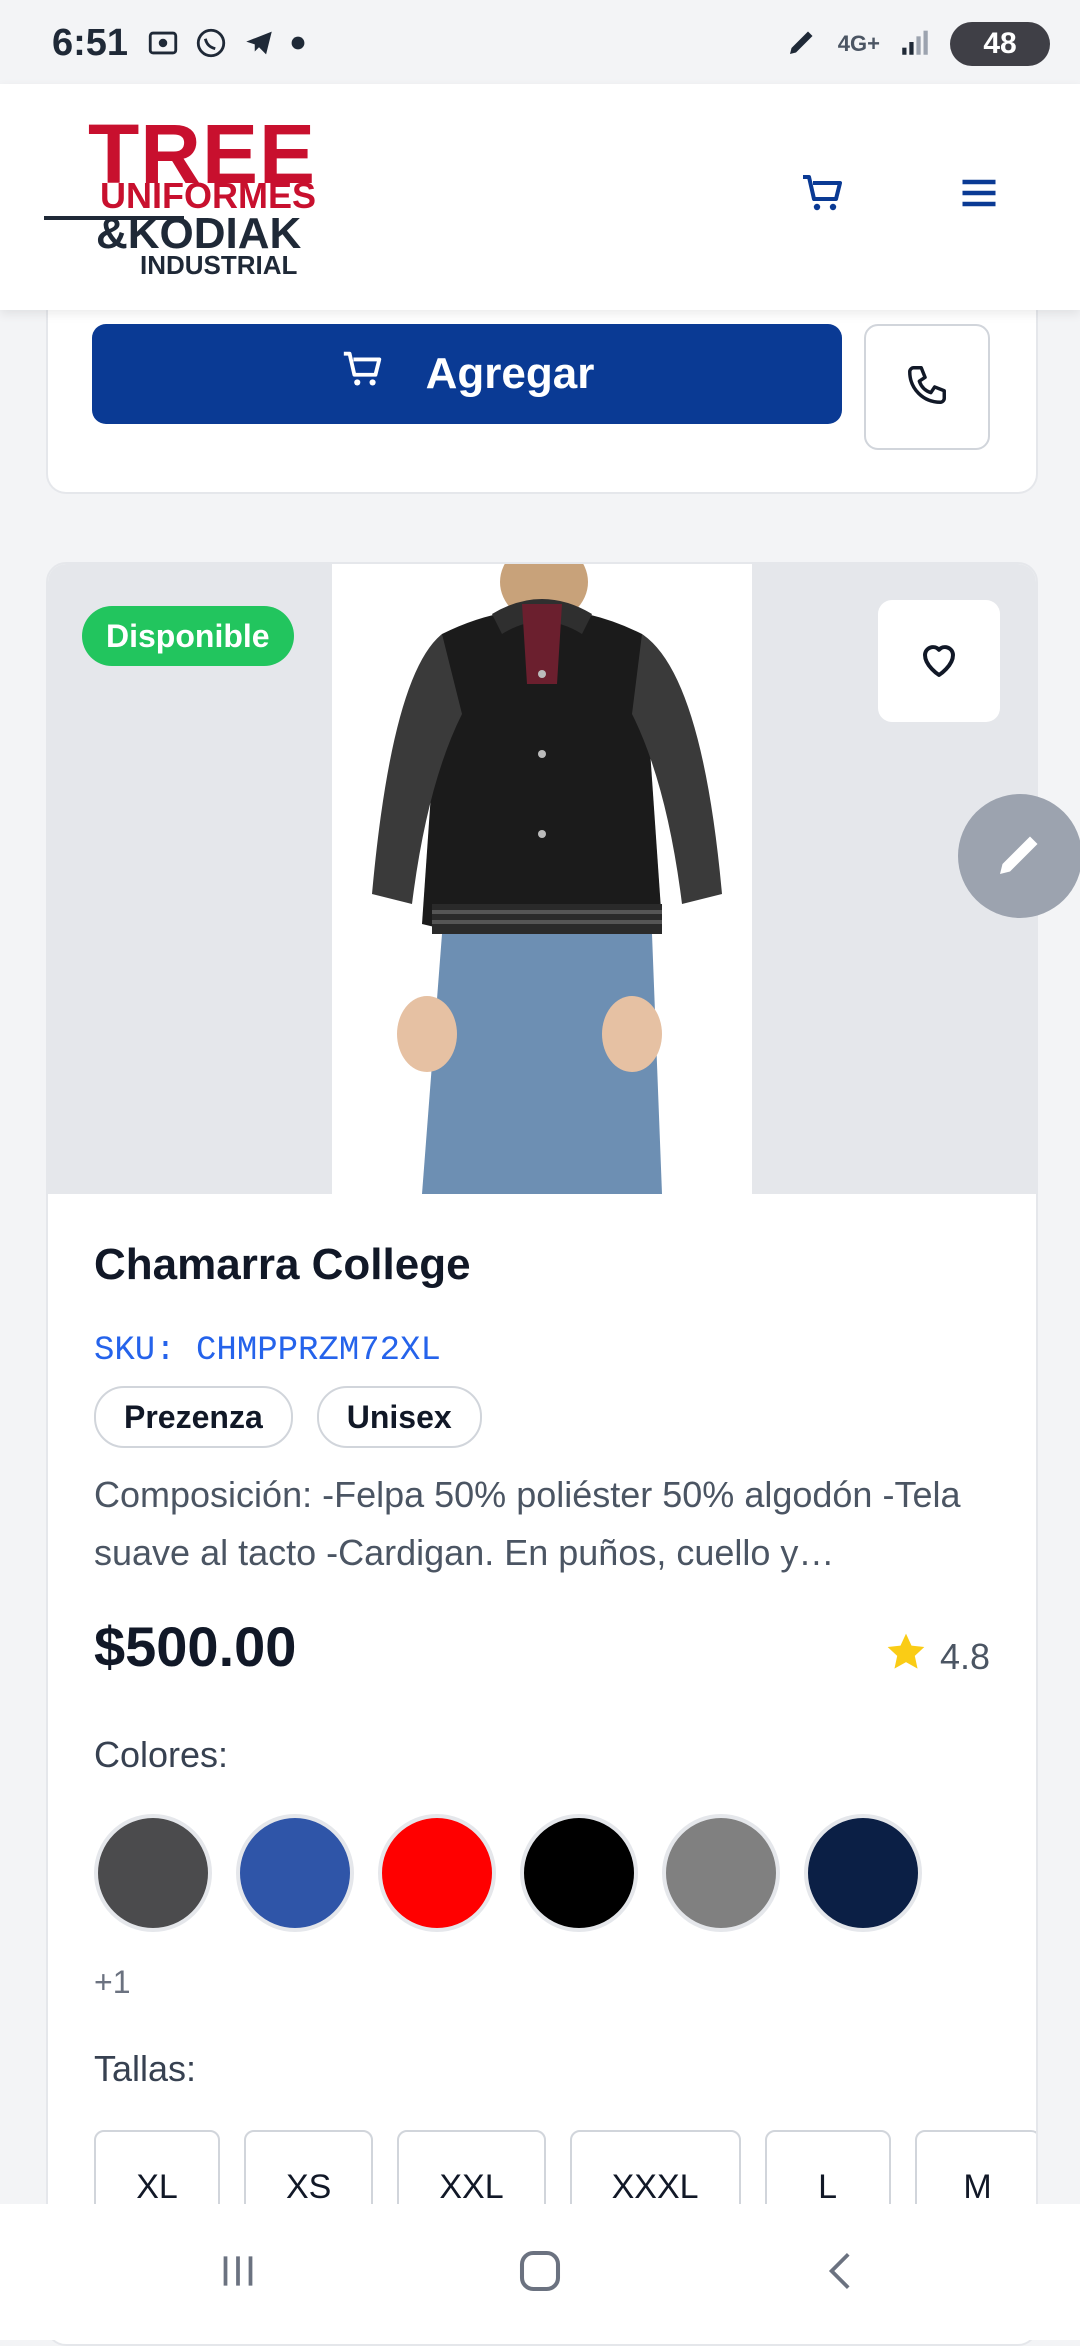 The image size is (1080, 2346). Describe the element at coordinates (219, 265) in the screenshot. I see `logo-industrial: INDUSTRIAL` at that location.